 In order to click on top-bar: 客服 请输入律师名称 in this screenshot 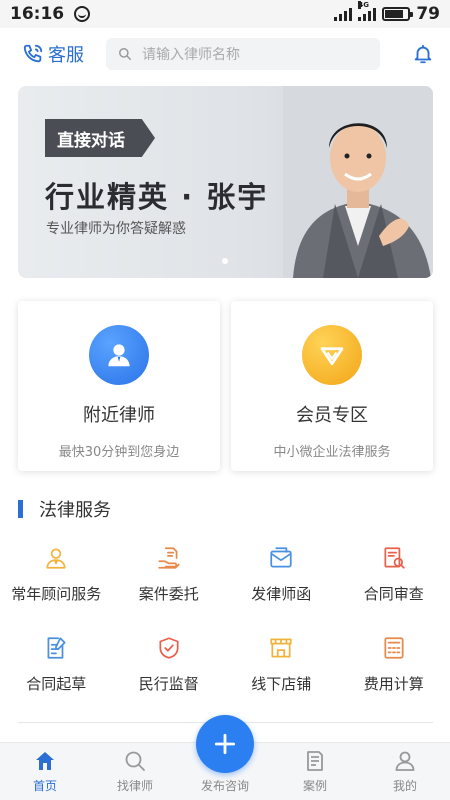, I will do `click(225, 54)`.